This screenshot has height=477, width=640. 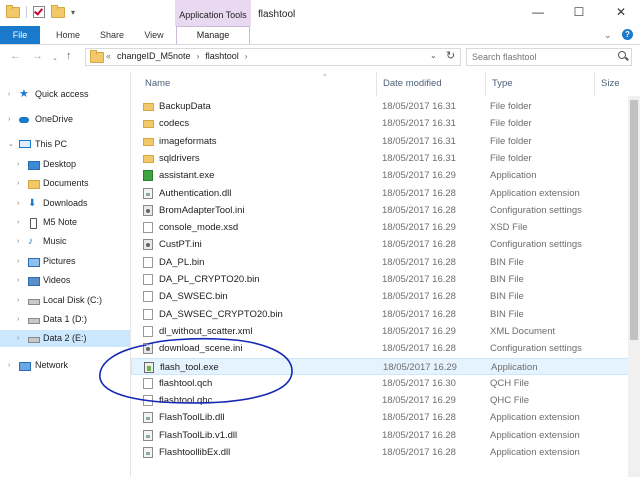 What do you see at coordinates (381, 383) in the screenshot?
I see `file-row: flashtool.qch 18/05/2017 16.30 QCH File` at bounding box center [381, 383].